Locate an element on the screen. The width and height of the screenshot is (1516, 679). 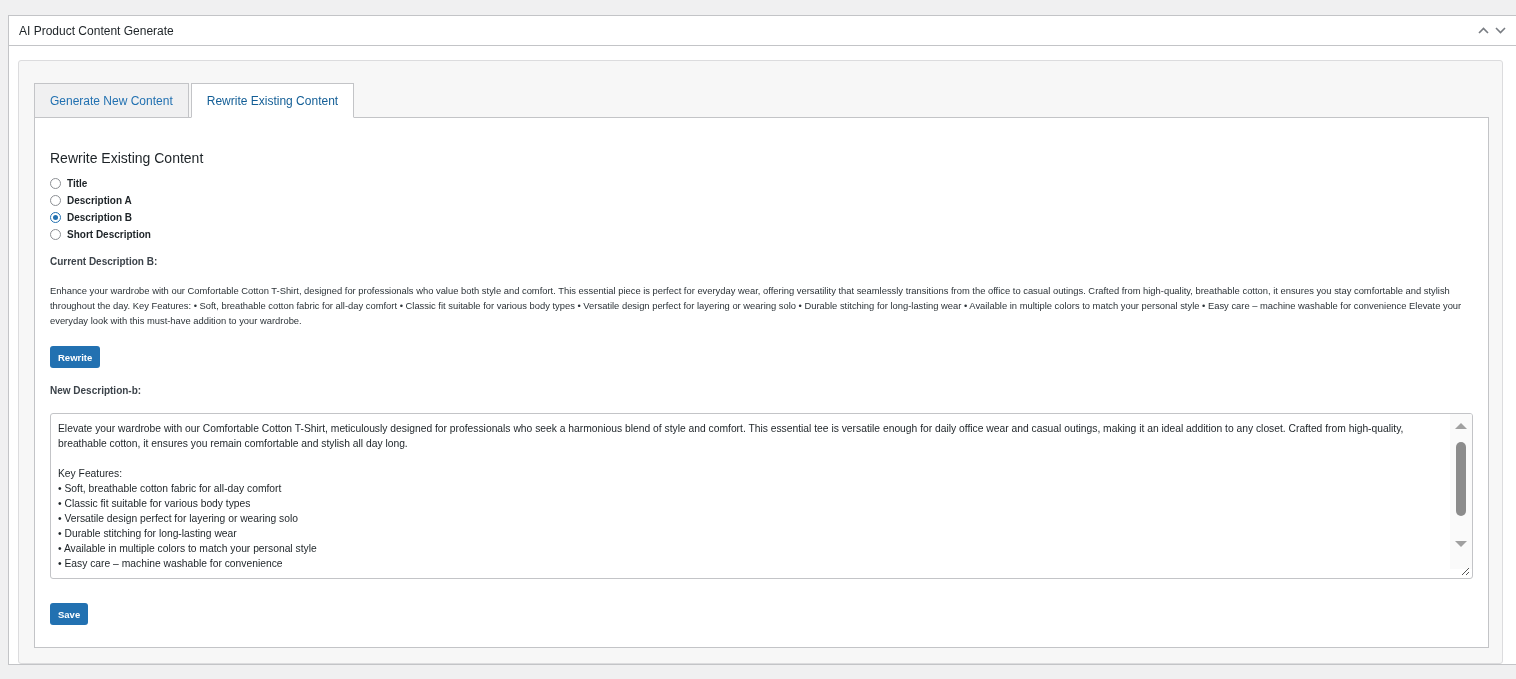
current-description: Enhance your wardrobe with our Comfortable Cotton T-Shirt, designed for professionals who value both style and comfort. This essential piece is perfect for everyday wear, offering versatility that seamlessly transitions from the office to casual outings. Crafted from high-quality, breathable cotton, it ensures you stay comfortable and stylish throughout the day. Key Features: • Soft, breathable cotton fabric for all-day comfort • Classic fit suitable for various body types • Versatile design perfect for layering or wearing solo • Durable stitching for long-lasting wear • Available in multiple colors to match your personal style • Easy care – machine washable for convenience Elevate your everyday look with this must-have addition to your wardrobe. is located at coordinates (756, 306).